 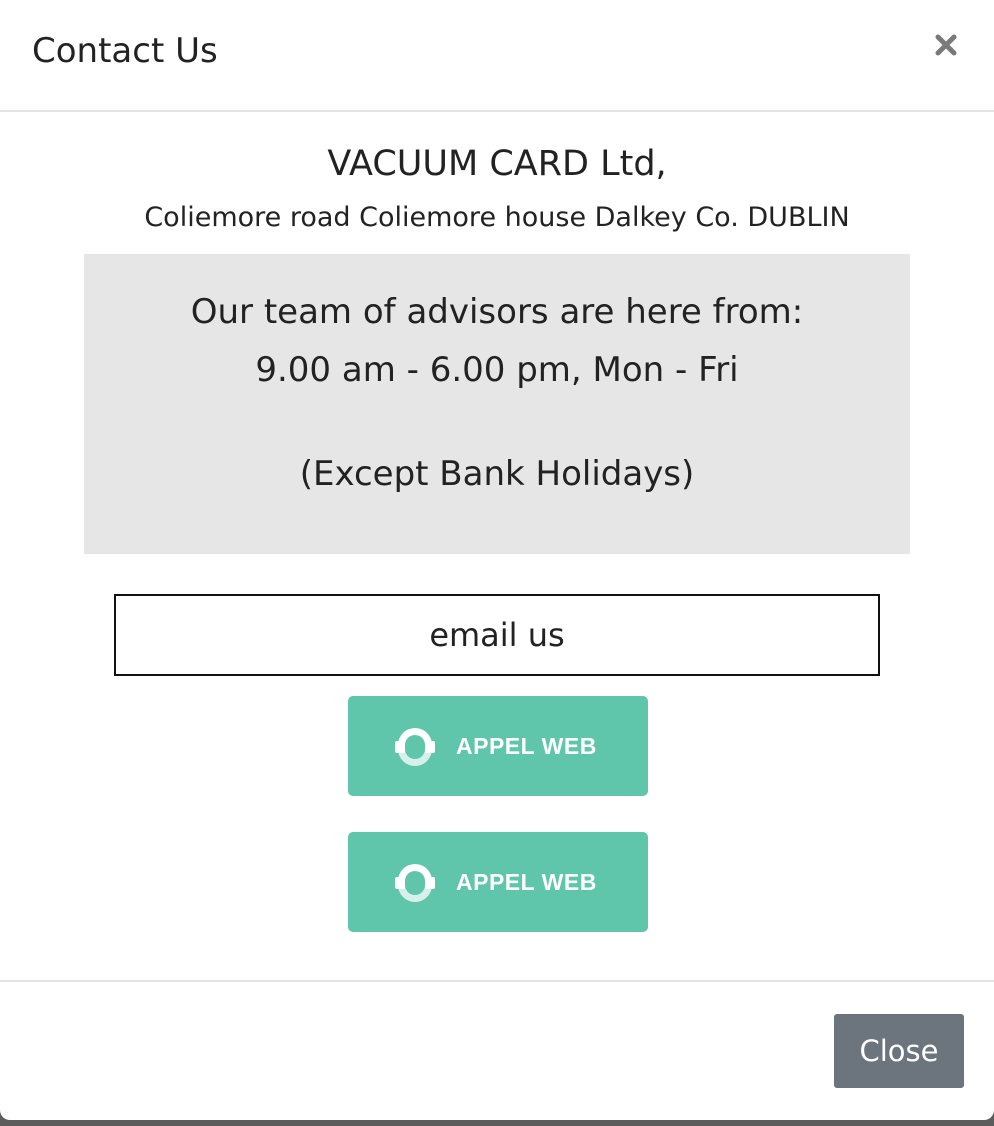 I want to click on company-name: VACUUM CARD Ltd,, so click(x=497, y=164).